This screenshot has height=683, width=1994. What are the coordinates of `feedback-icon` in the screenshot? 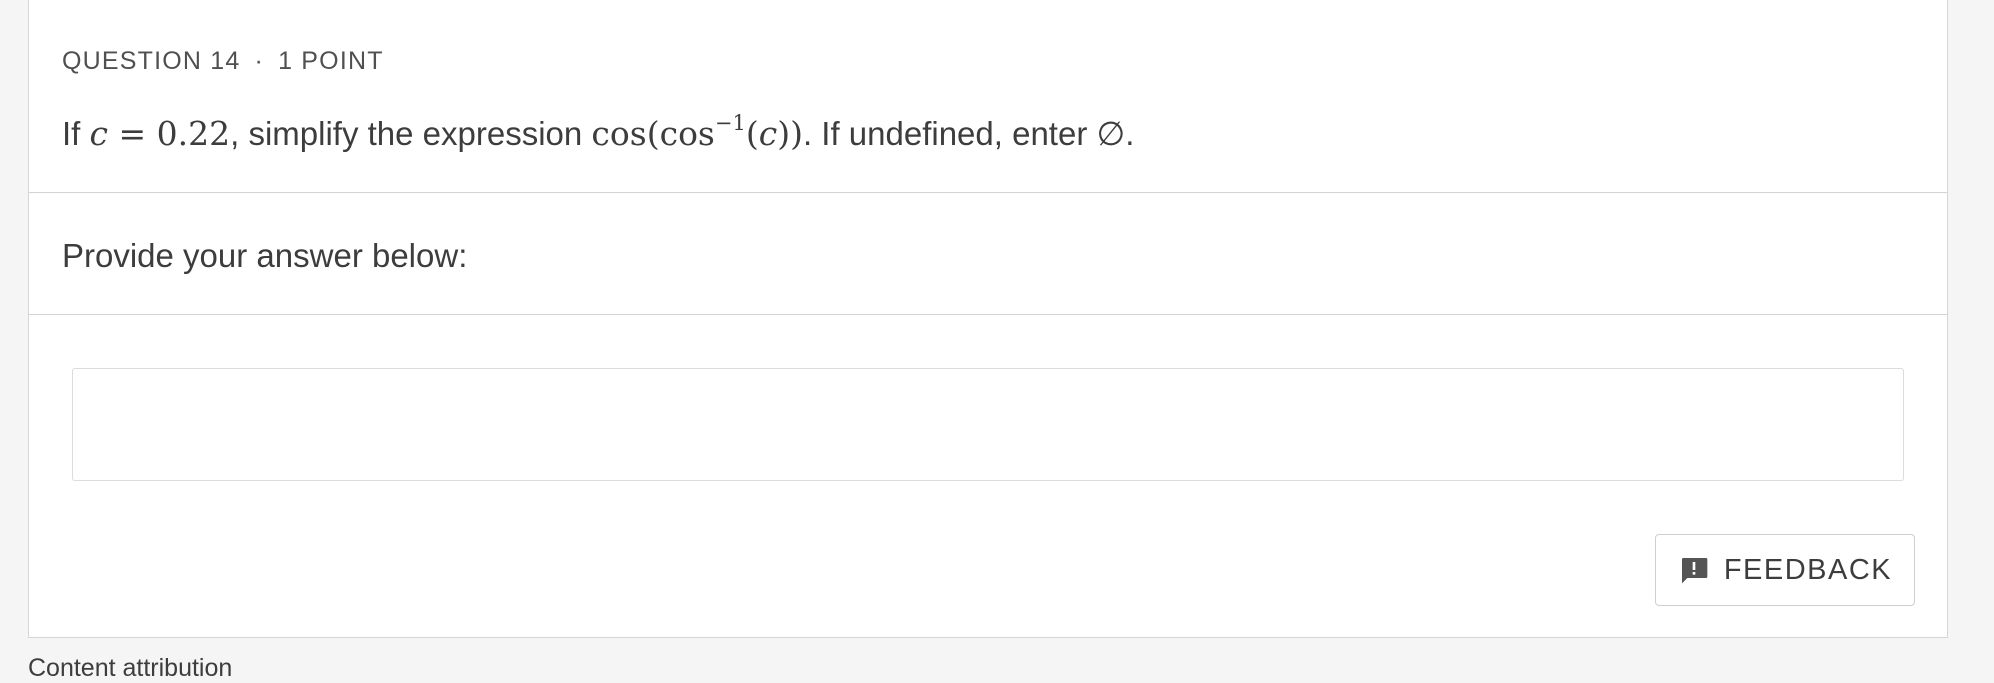 It's located at (1694, 571).